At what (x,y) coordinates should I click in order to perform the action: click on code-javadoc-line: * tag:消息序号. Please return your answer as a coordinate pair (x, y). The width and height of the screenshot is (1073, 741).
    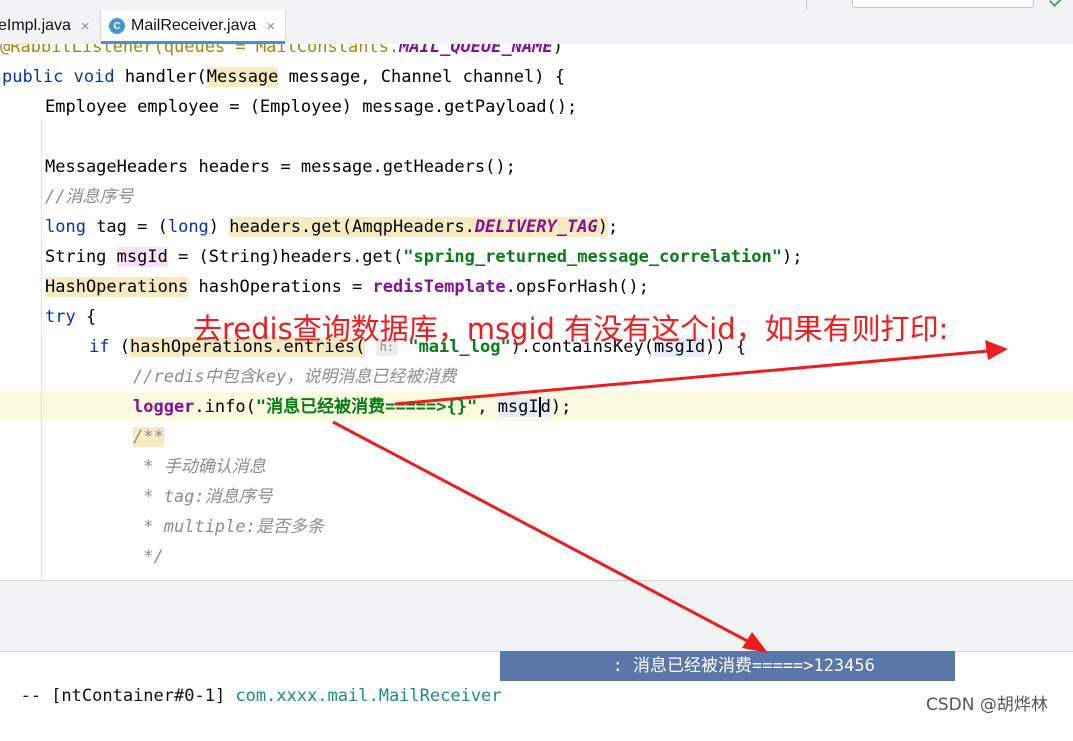
    Looking at the image, I should click on (203, 497).